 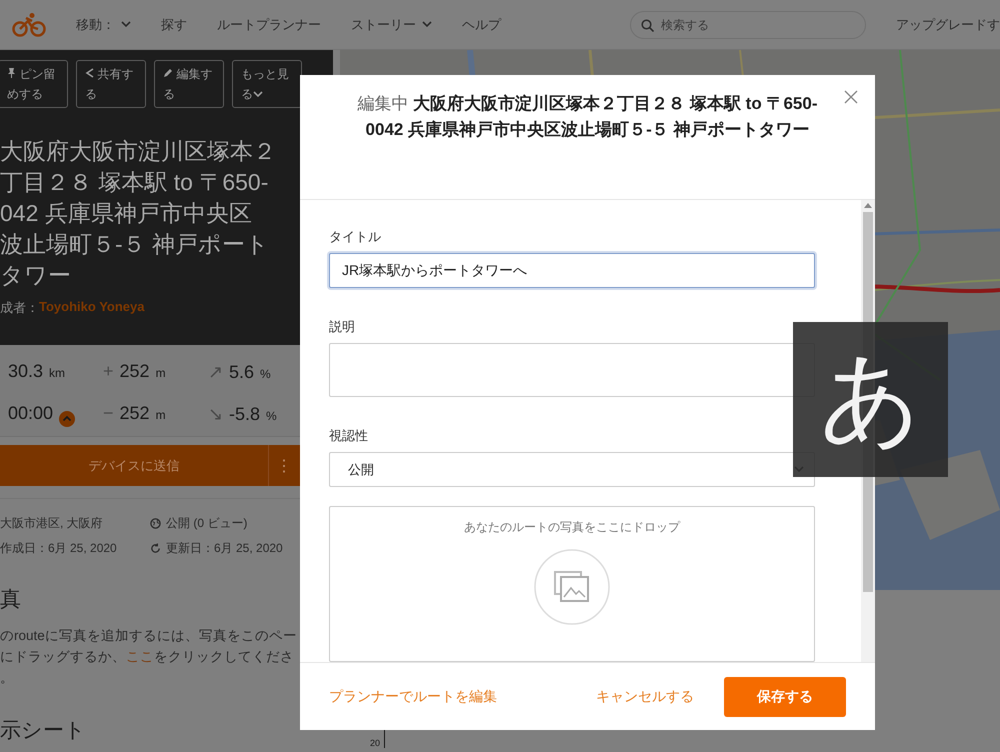 What do you see at coordinates (91, 308) in the screenshot?
I see `author-link: Toyohiko Yoneya` at bounding box center [91, 308].